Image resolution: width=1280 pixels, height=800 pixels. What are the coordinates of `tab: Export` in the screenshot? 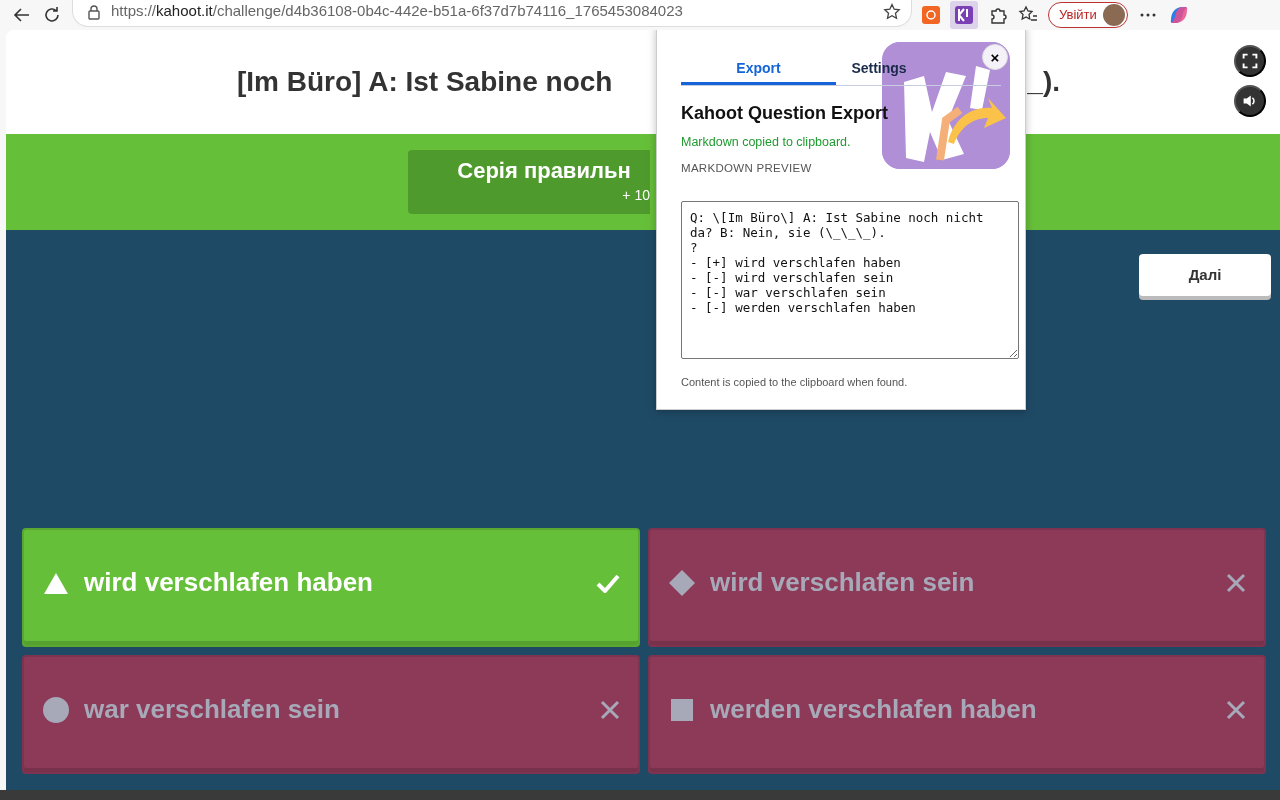 It's located at (758, 70).